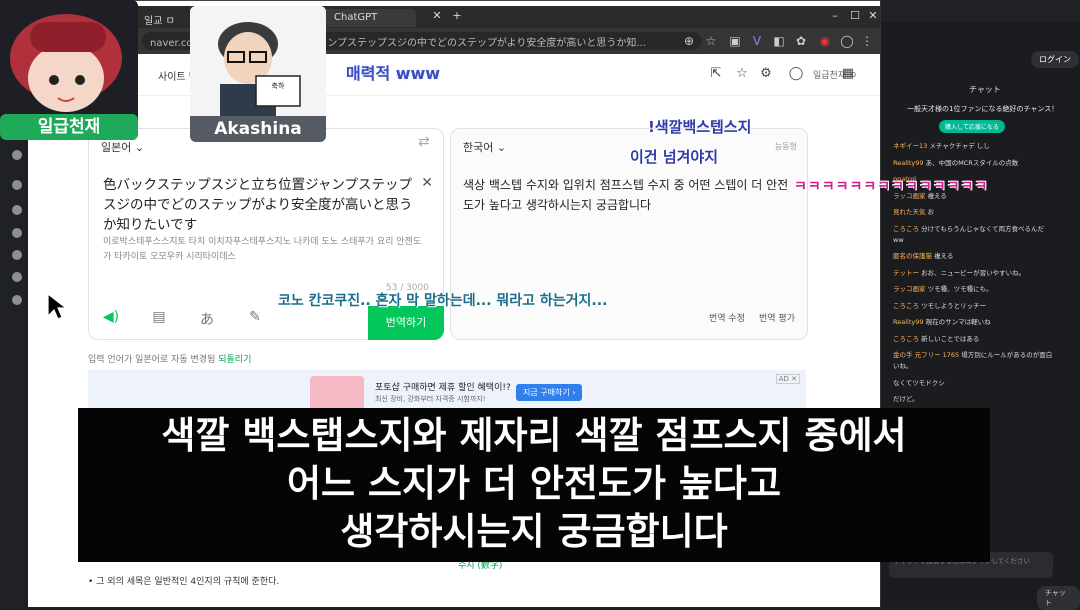 The height and width of the screenshot is (610, 1080). I want to click on chat-message: いね。, so click(984, 366).